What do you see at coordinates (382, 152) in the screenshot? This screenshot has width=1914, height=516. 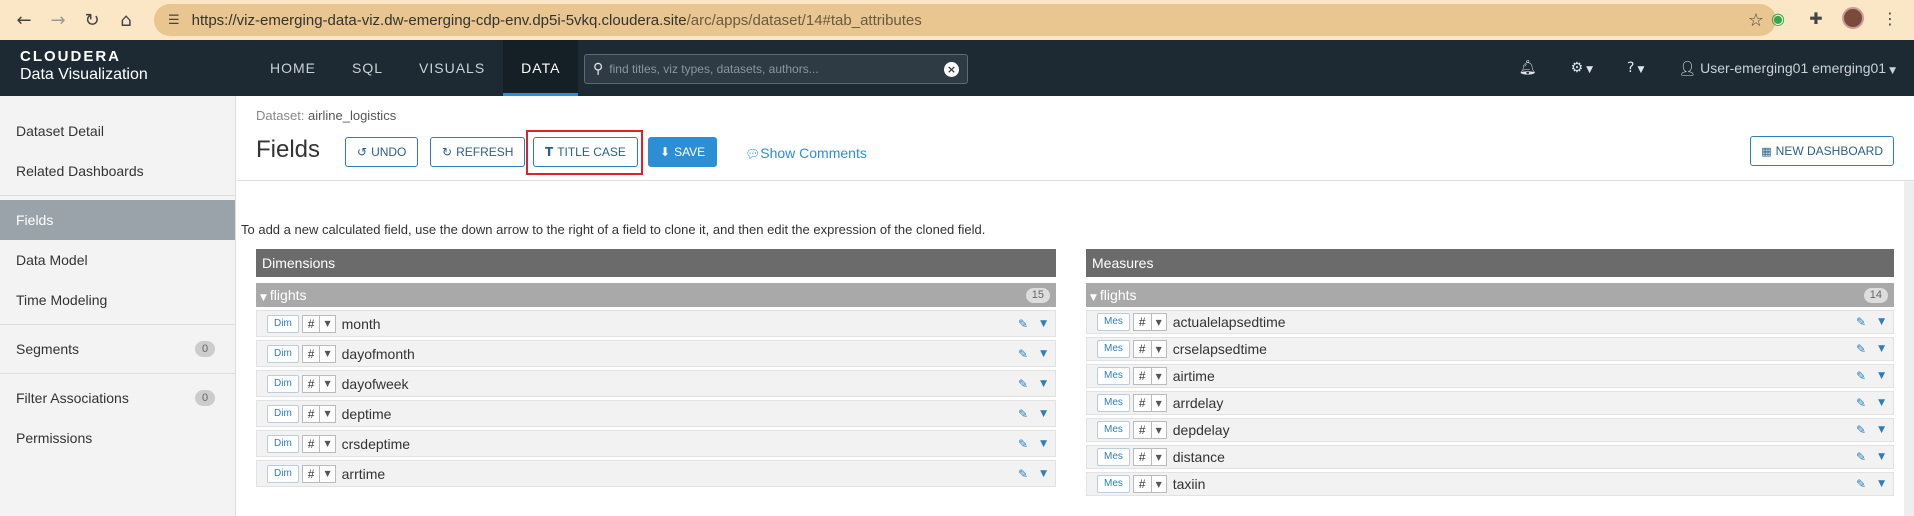 I see `undo-button: ↺ UNDO` at bounding box center [382, 152].